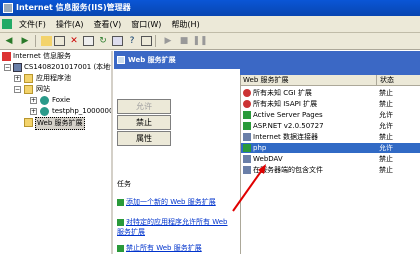 The width and height of the screenshot is (420, 254). I want to click on forward-icon: ▶, so click(25, 41).